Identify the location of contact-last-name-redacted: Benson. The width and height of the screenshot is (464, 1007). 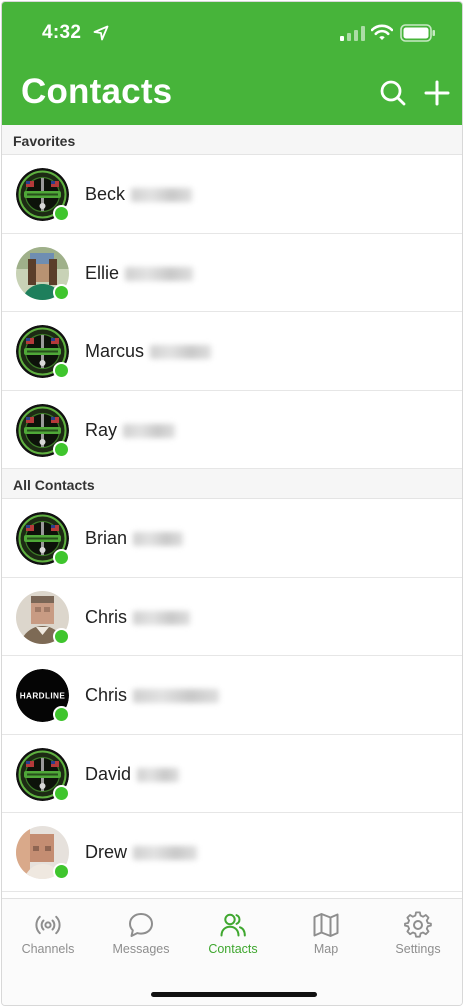
(181, 352).